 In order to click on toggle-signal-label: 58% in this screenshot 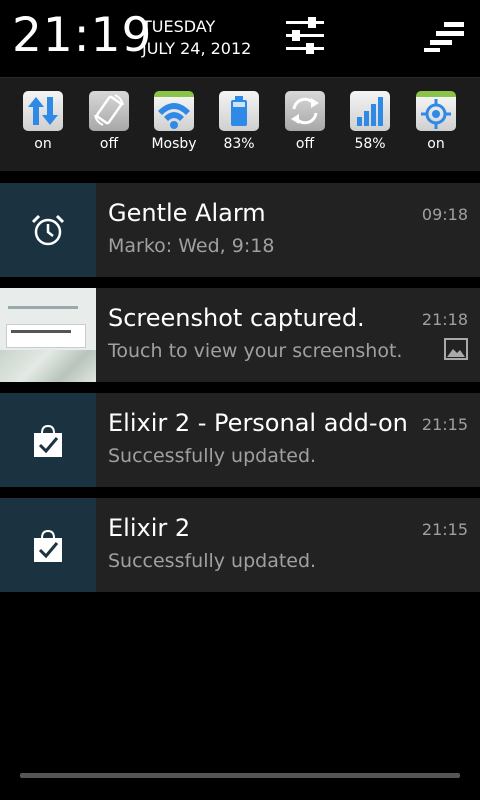, I will do `click(370, 144)`.